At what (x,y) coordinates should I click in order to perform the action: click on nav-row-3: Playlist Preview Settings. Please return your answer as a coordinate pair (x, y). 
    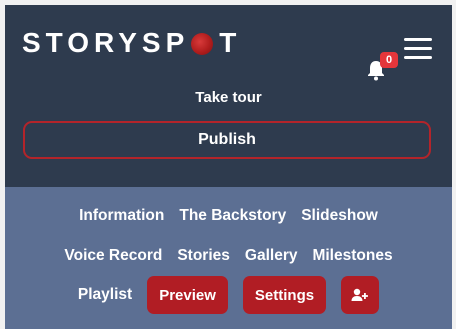
    Looking at the image, I should click on (228, 295).